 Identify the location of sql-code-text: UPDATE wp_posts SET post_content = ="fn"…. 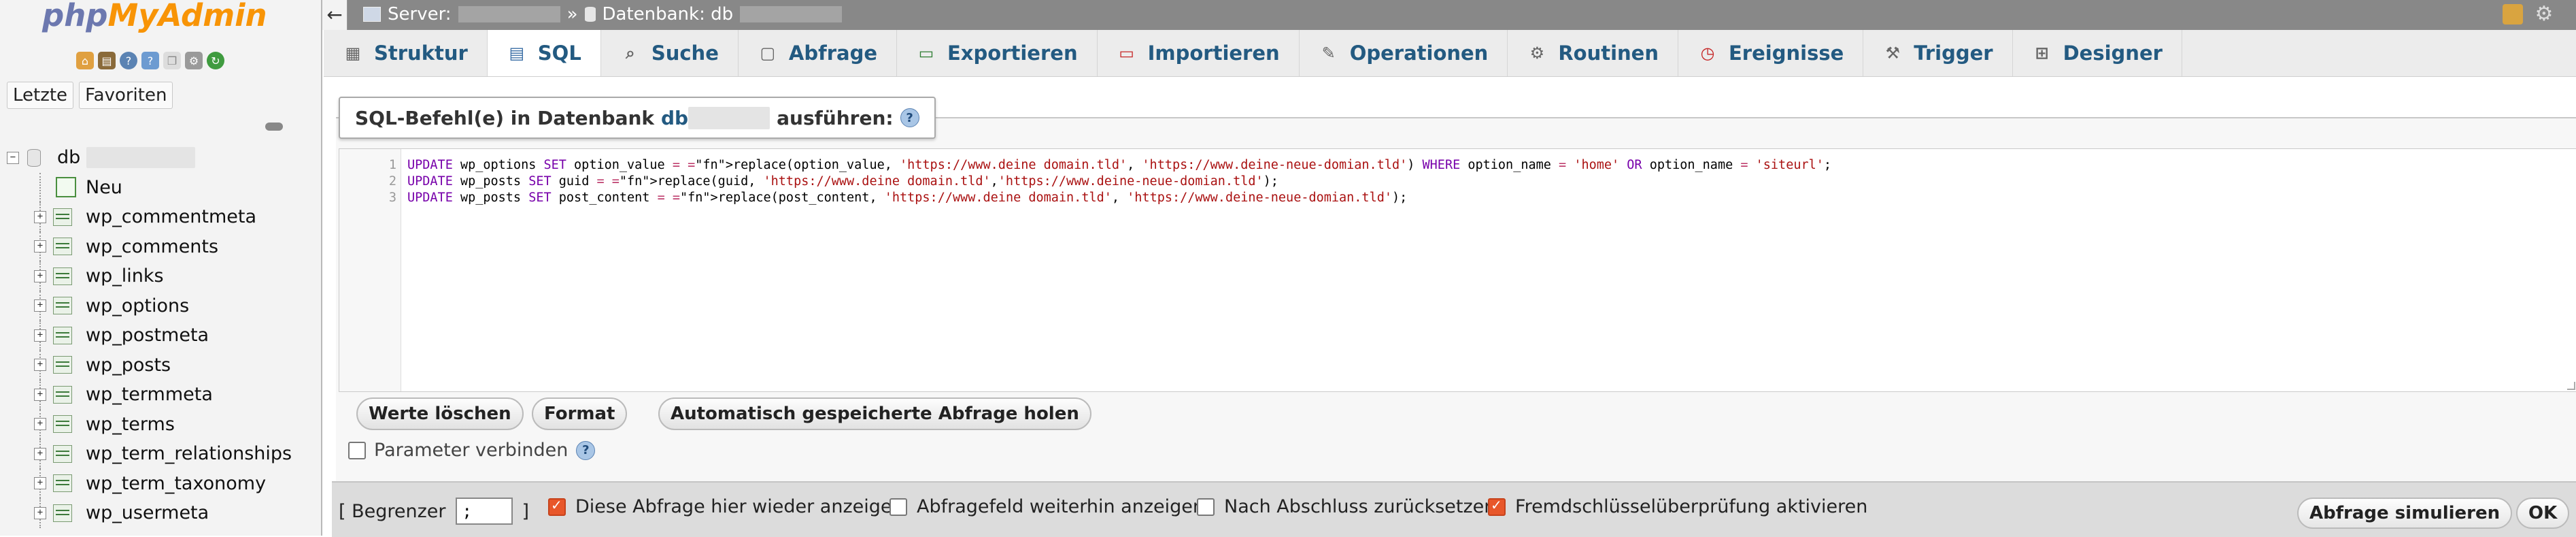
(907, 198).